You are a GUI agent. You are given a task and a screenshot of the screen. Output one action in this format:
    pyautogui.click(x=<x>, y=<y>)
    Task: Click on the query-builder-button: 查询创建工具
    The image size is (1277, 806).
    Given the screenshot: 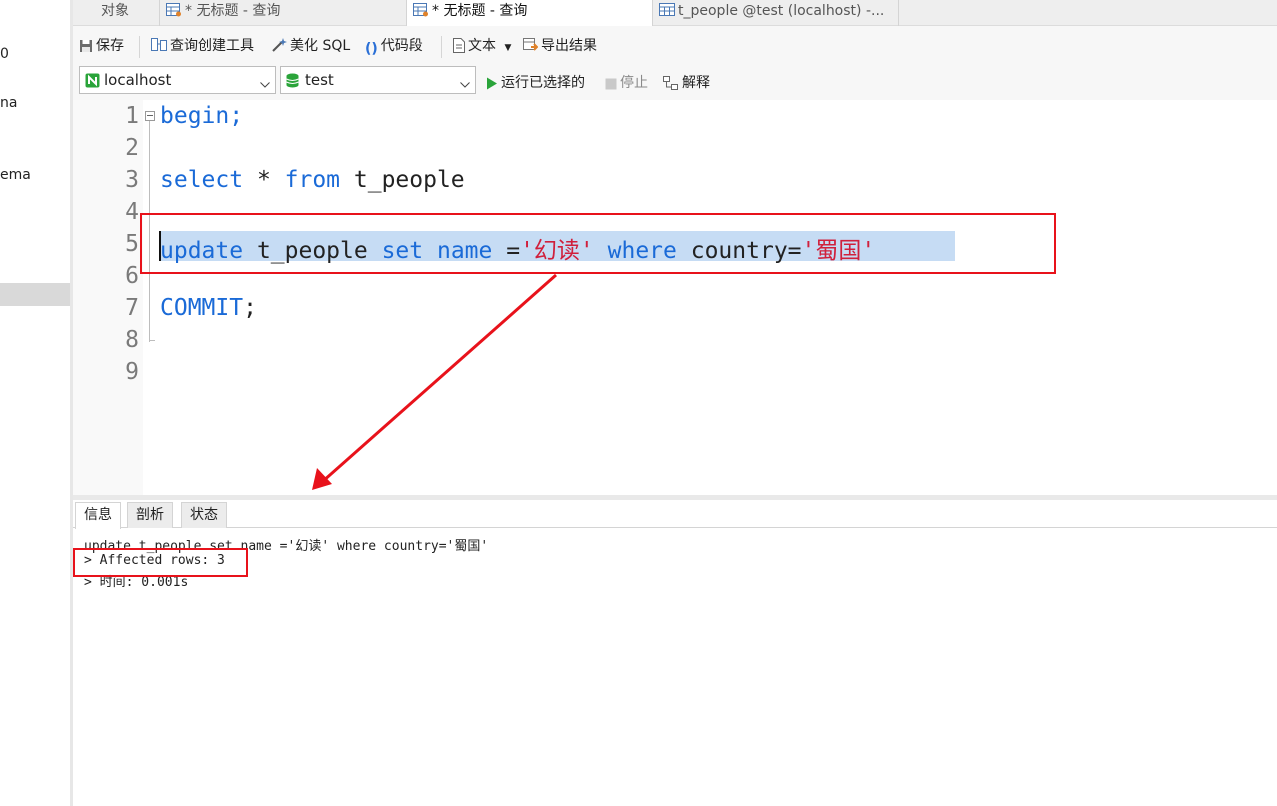 What is the action you would take?
    pyautogui.click(x=202, y=47)
    